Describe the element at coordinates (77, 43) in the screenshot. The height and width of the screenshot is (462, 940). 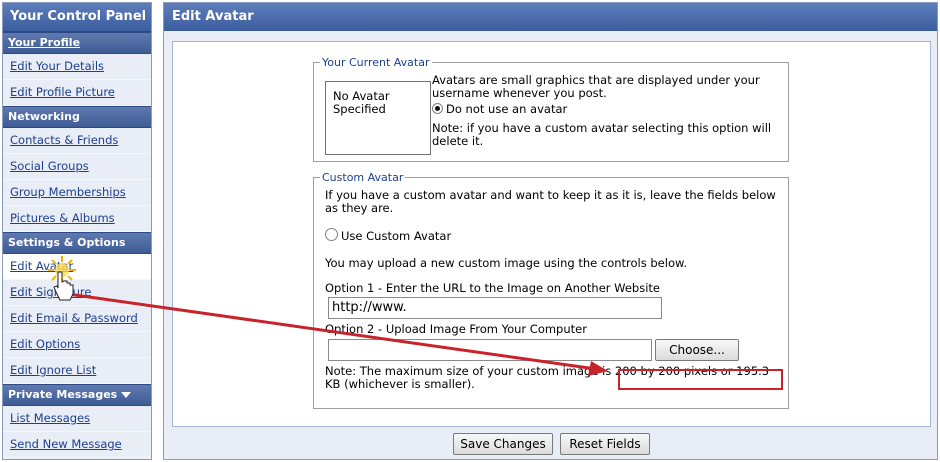
I see `sidebar-heading-your-profile: Your Profile` at that location.